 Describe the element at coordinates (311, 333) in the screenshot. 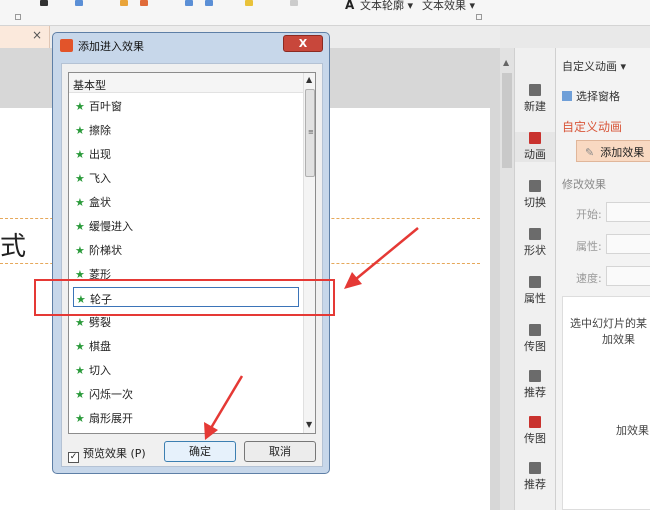

I see `annotation-arrows` at that location.